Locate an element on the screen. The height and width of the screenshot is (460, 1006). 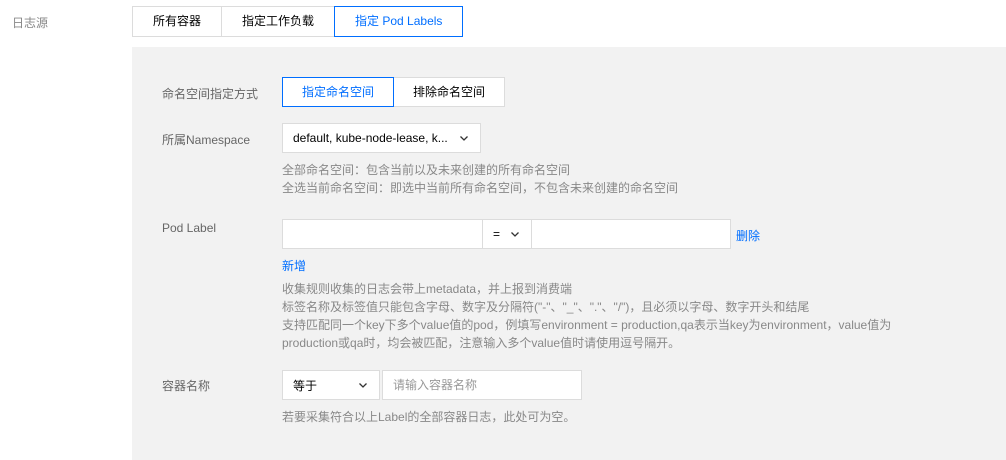
pod-label-value-input is located at coordinates (631, 234).